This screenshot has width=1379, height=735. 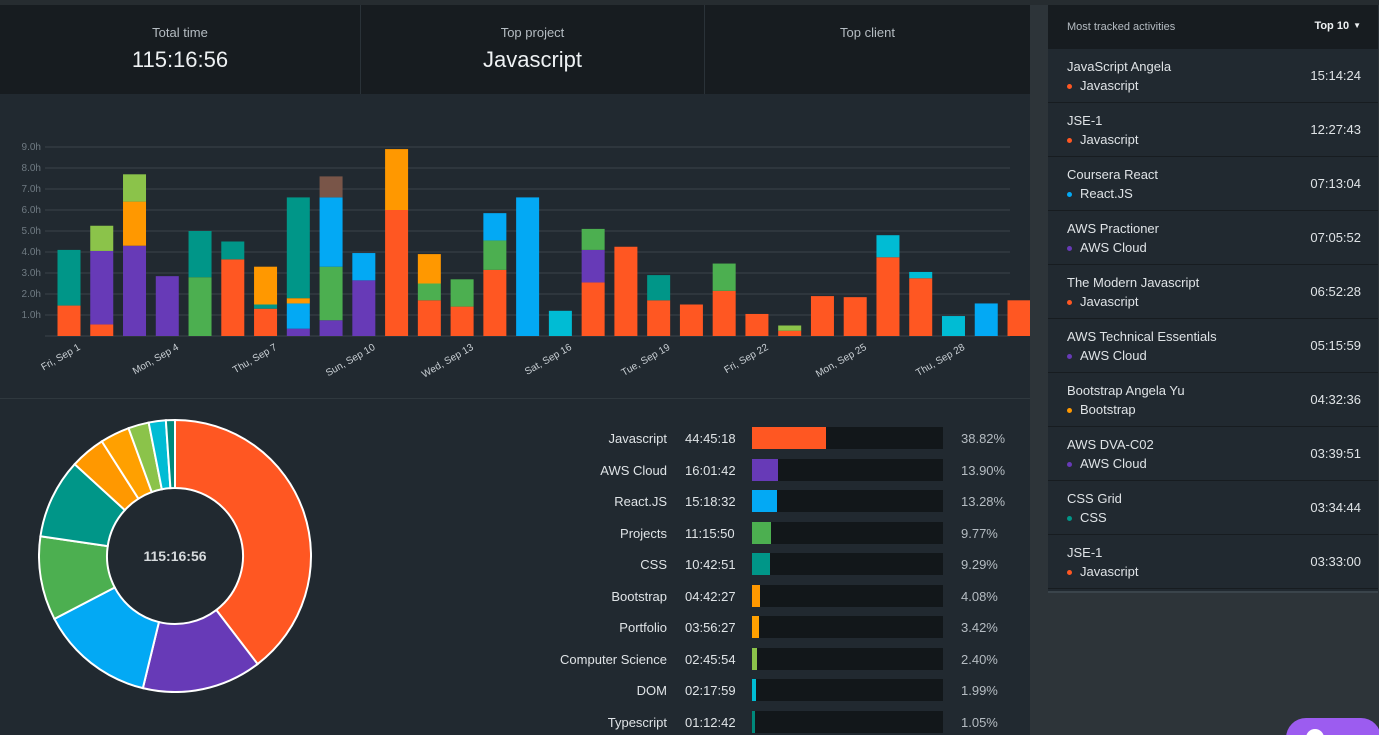 What do you see at coordinates (979, 722) in the screenshot?
I see `project-percent: 1.05%` at bounding box center [979, 722].